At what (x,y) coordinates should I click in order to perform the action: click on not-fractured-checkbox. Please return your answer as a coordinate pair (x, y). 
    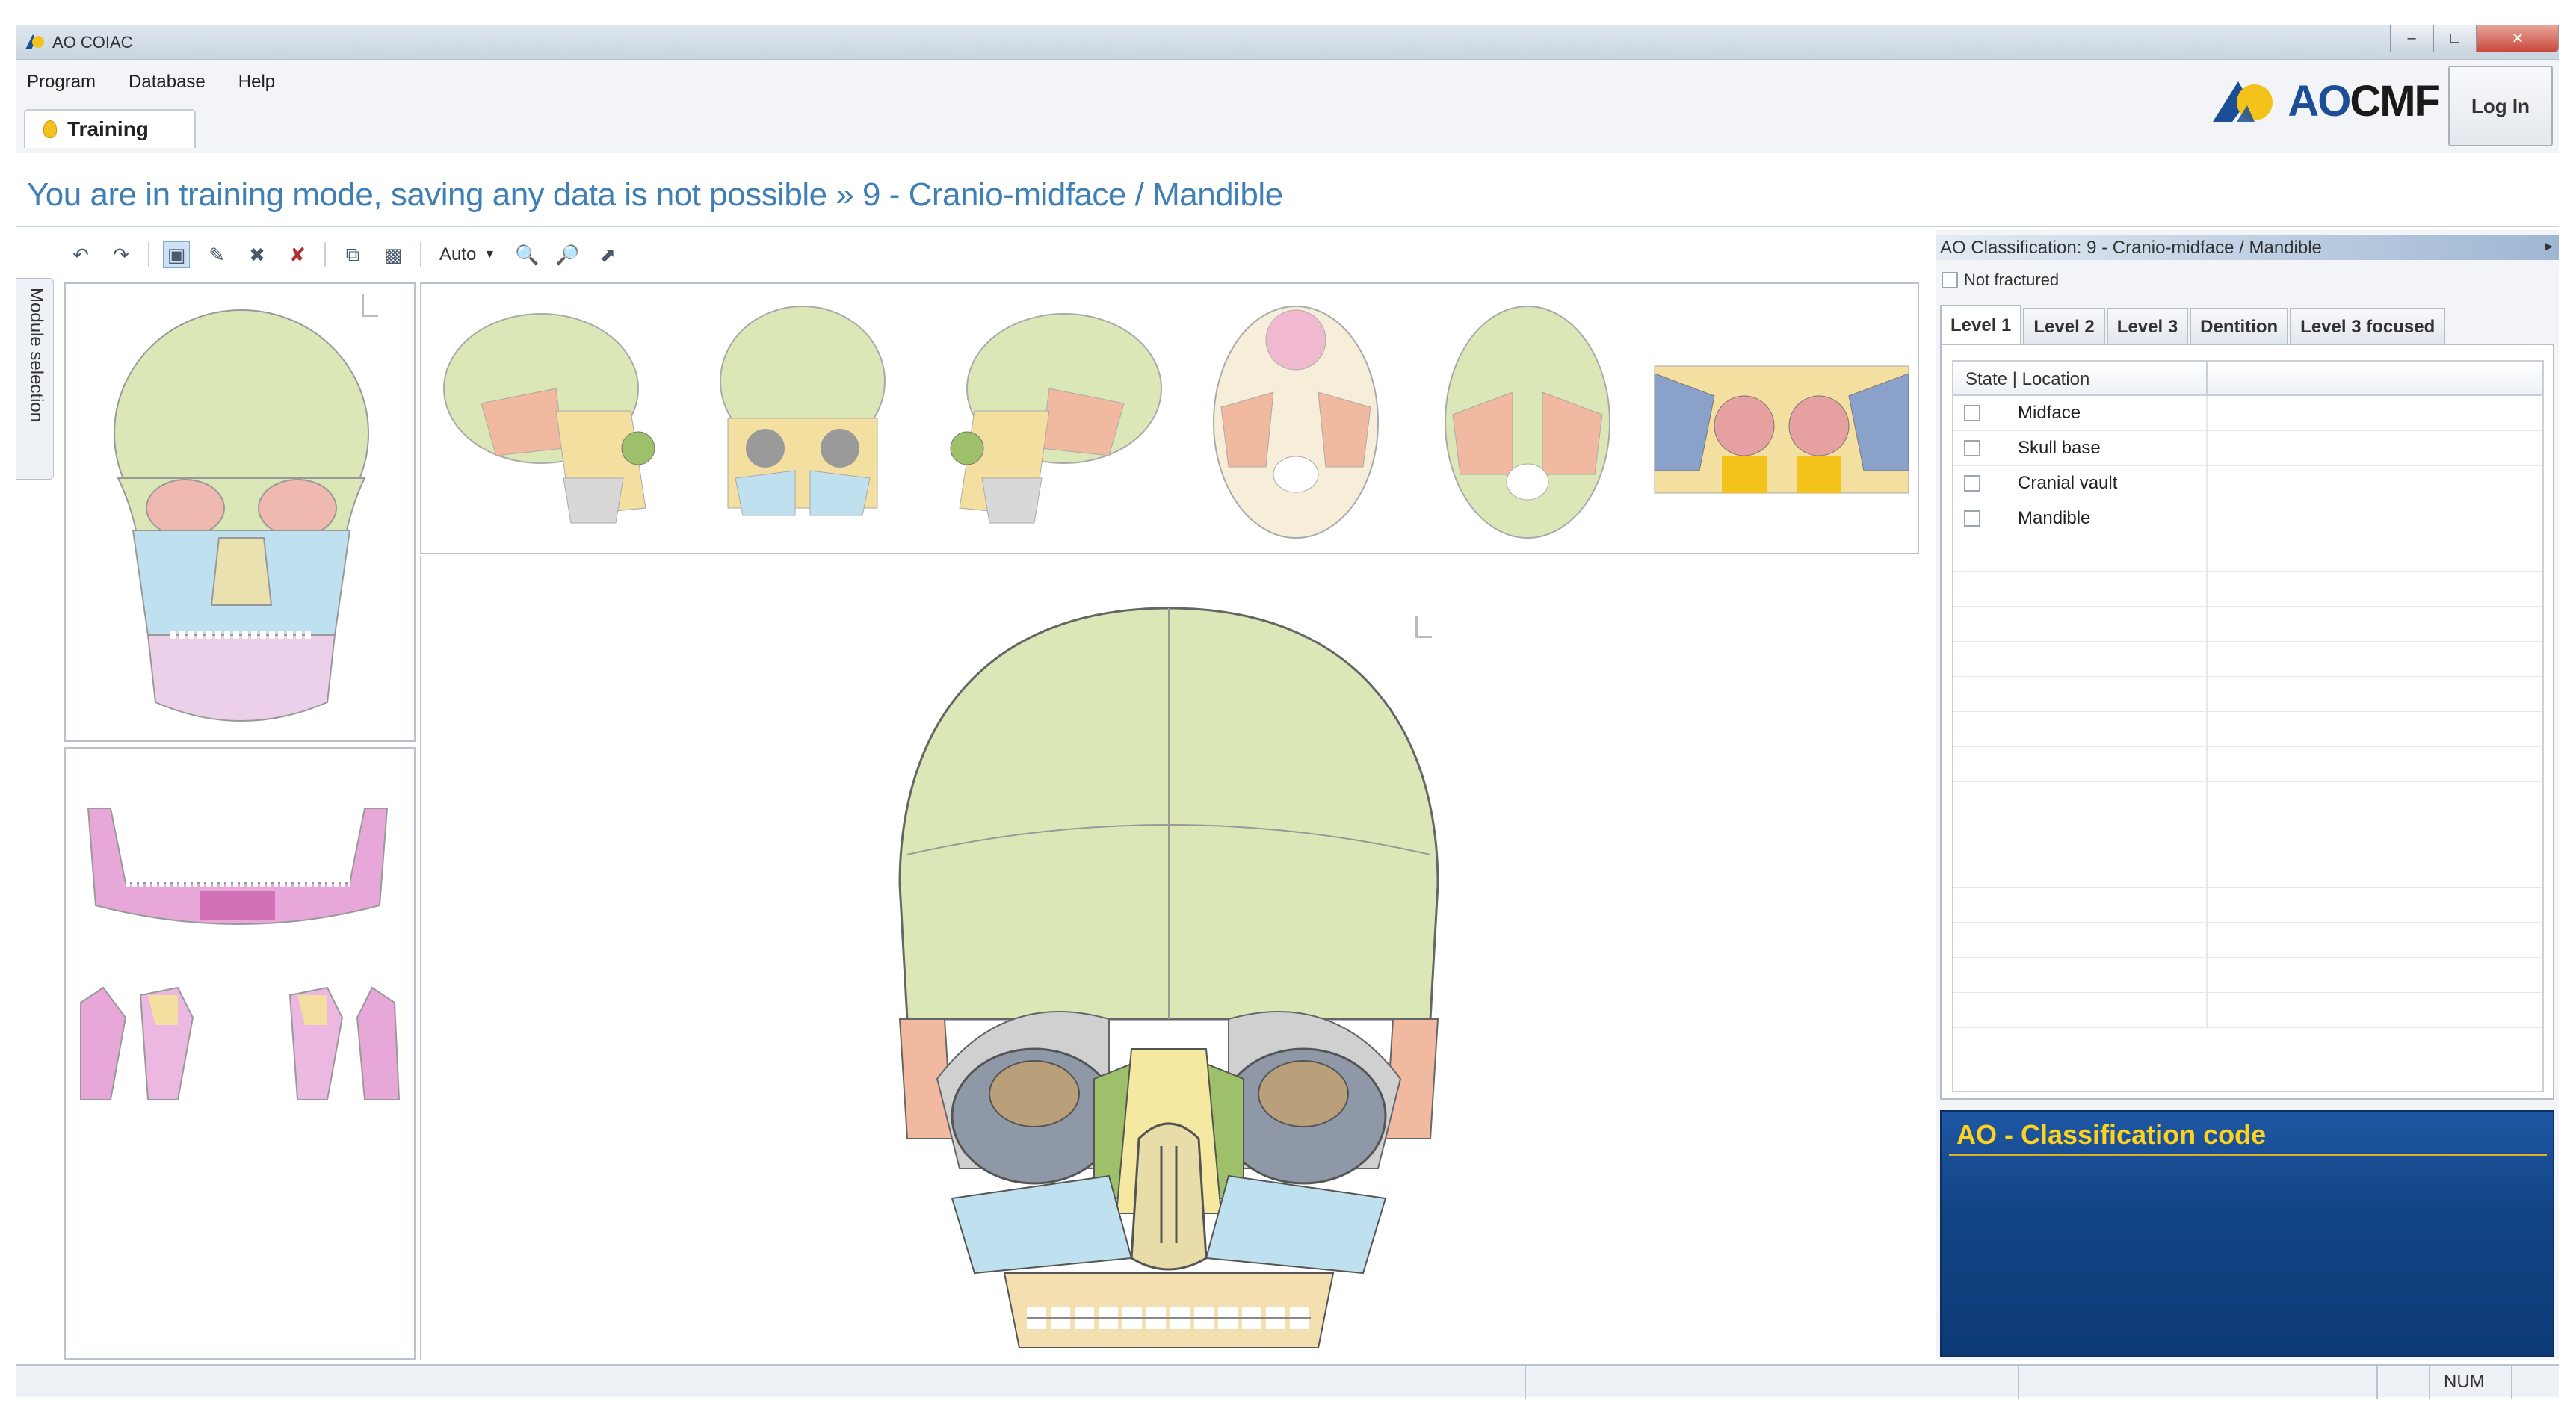
    Looking at the image, I should click on (1950, 280).